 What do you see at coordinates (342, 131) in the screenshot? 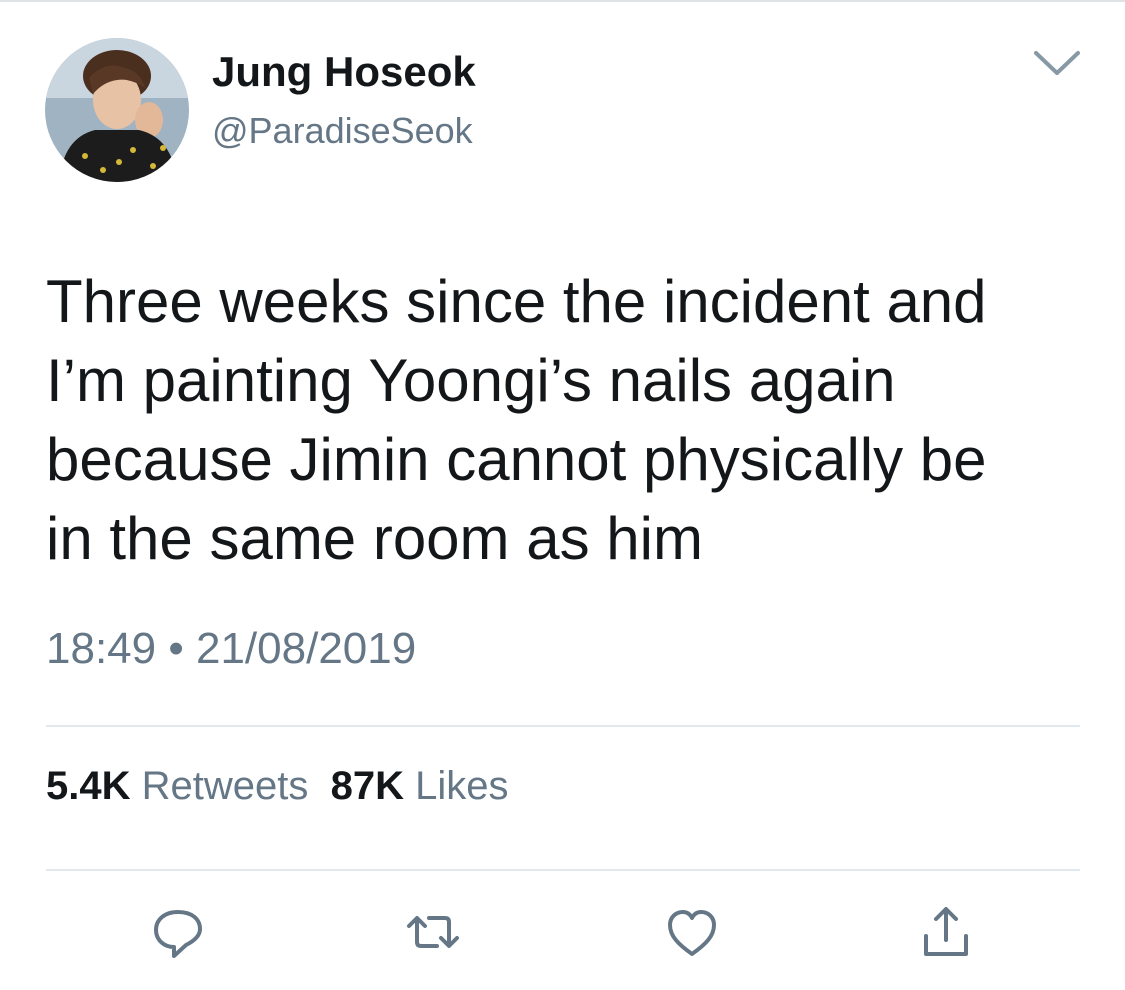
I see `author-handle: @ParadiseSeok` at bounding box center [342, 131].